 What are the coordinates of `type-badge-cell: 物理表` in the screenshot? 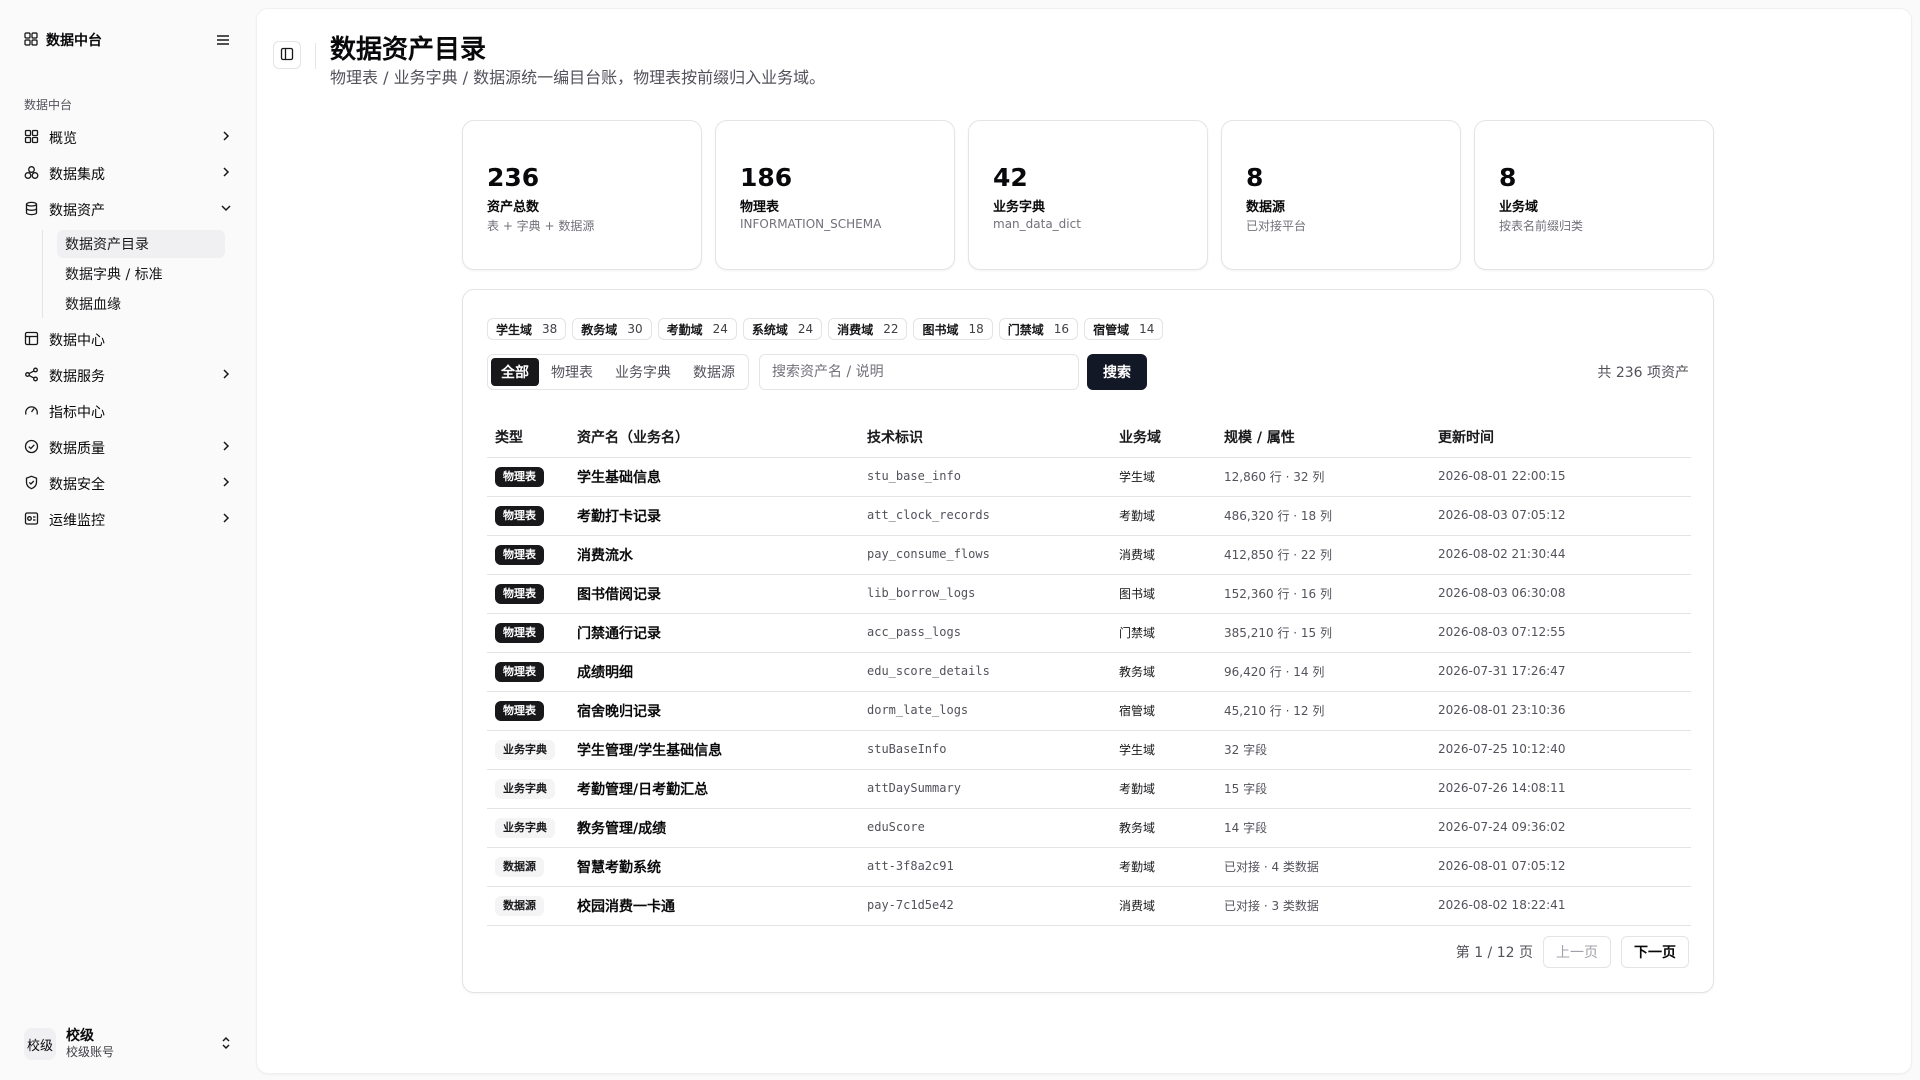 It's located at (528, 555).